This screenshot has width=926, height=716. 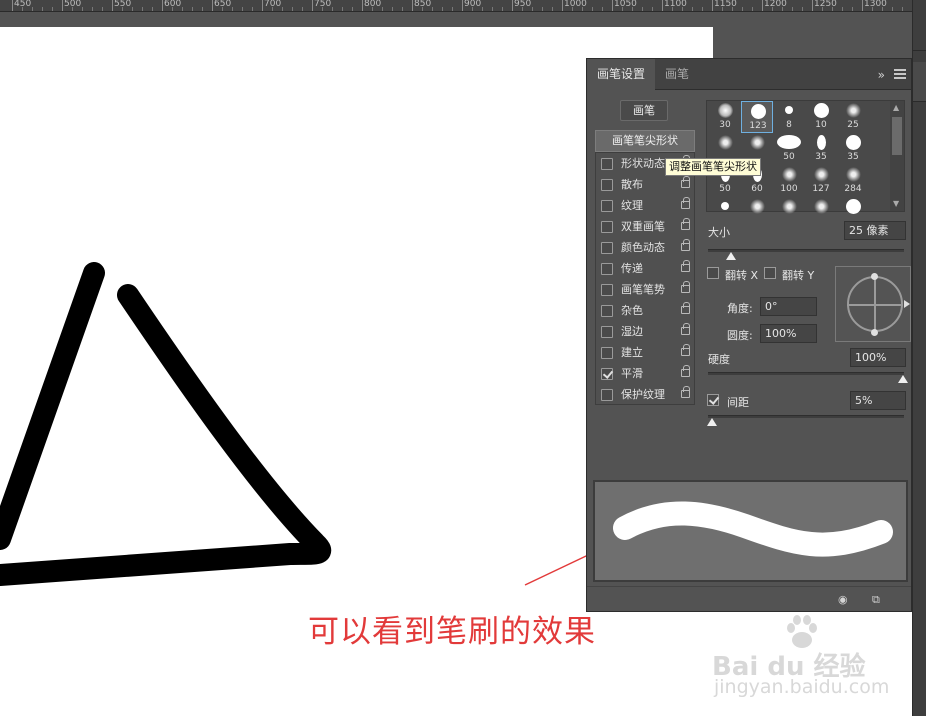 What do you see at coordinates (645, 227) in the screenshot?
I see `brush-option-row: 双重画笔` at bounding box center [645, 227].